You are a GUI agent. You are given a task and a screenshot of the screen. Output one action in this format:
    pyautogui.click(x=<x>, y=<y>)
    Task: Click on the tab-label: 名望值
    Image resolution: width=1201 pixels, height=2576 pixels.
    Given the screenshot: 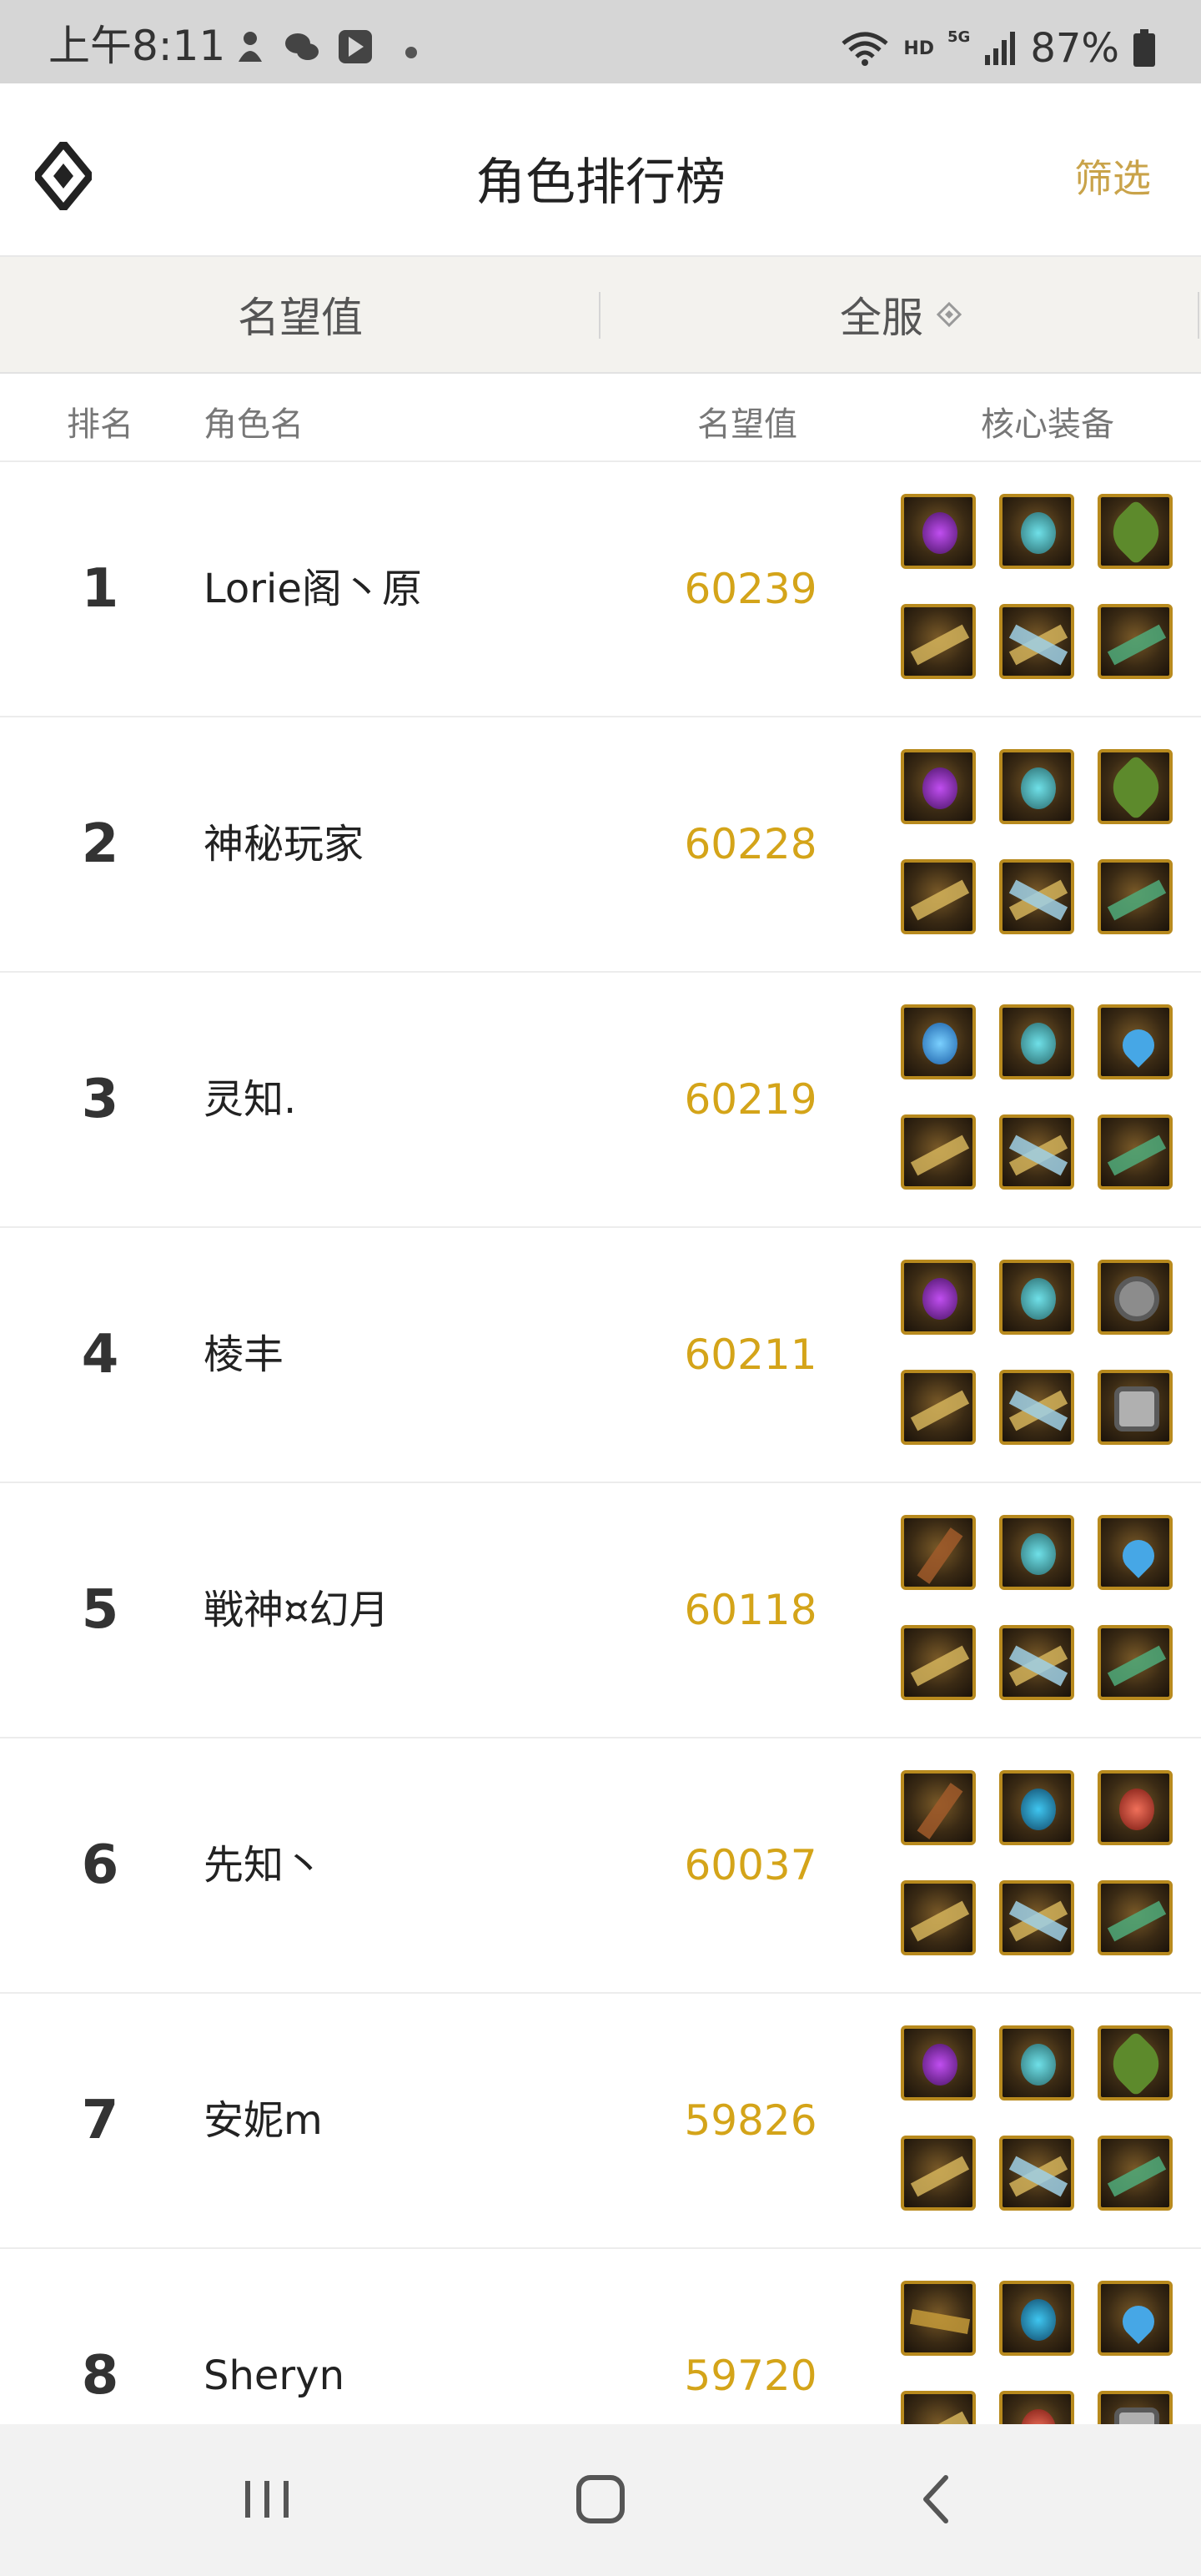 What is the action you would take?
    pyautogui.click(x=300, y=318)
    